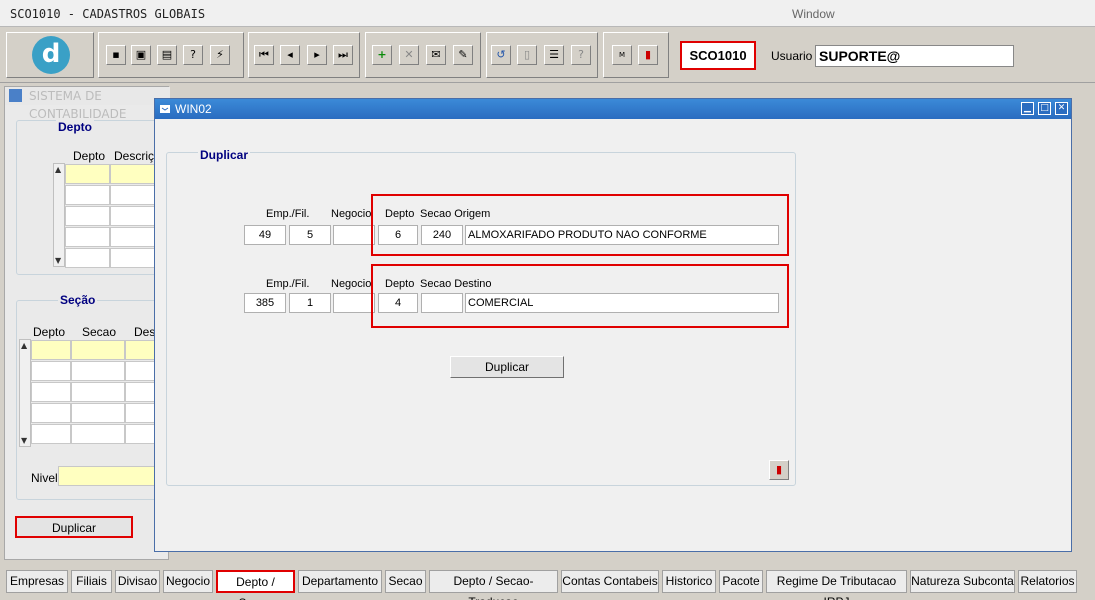 This screenshot has width=1095, height=600. I want to click on tab-departamento: Departamento, so click(340, 581).